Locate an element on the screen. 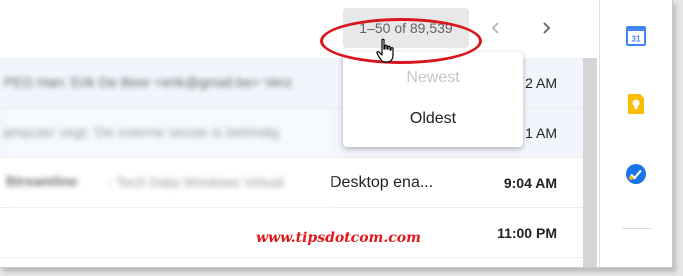  hand-cursor-icon is located at coordinates (385, 50).